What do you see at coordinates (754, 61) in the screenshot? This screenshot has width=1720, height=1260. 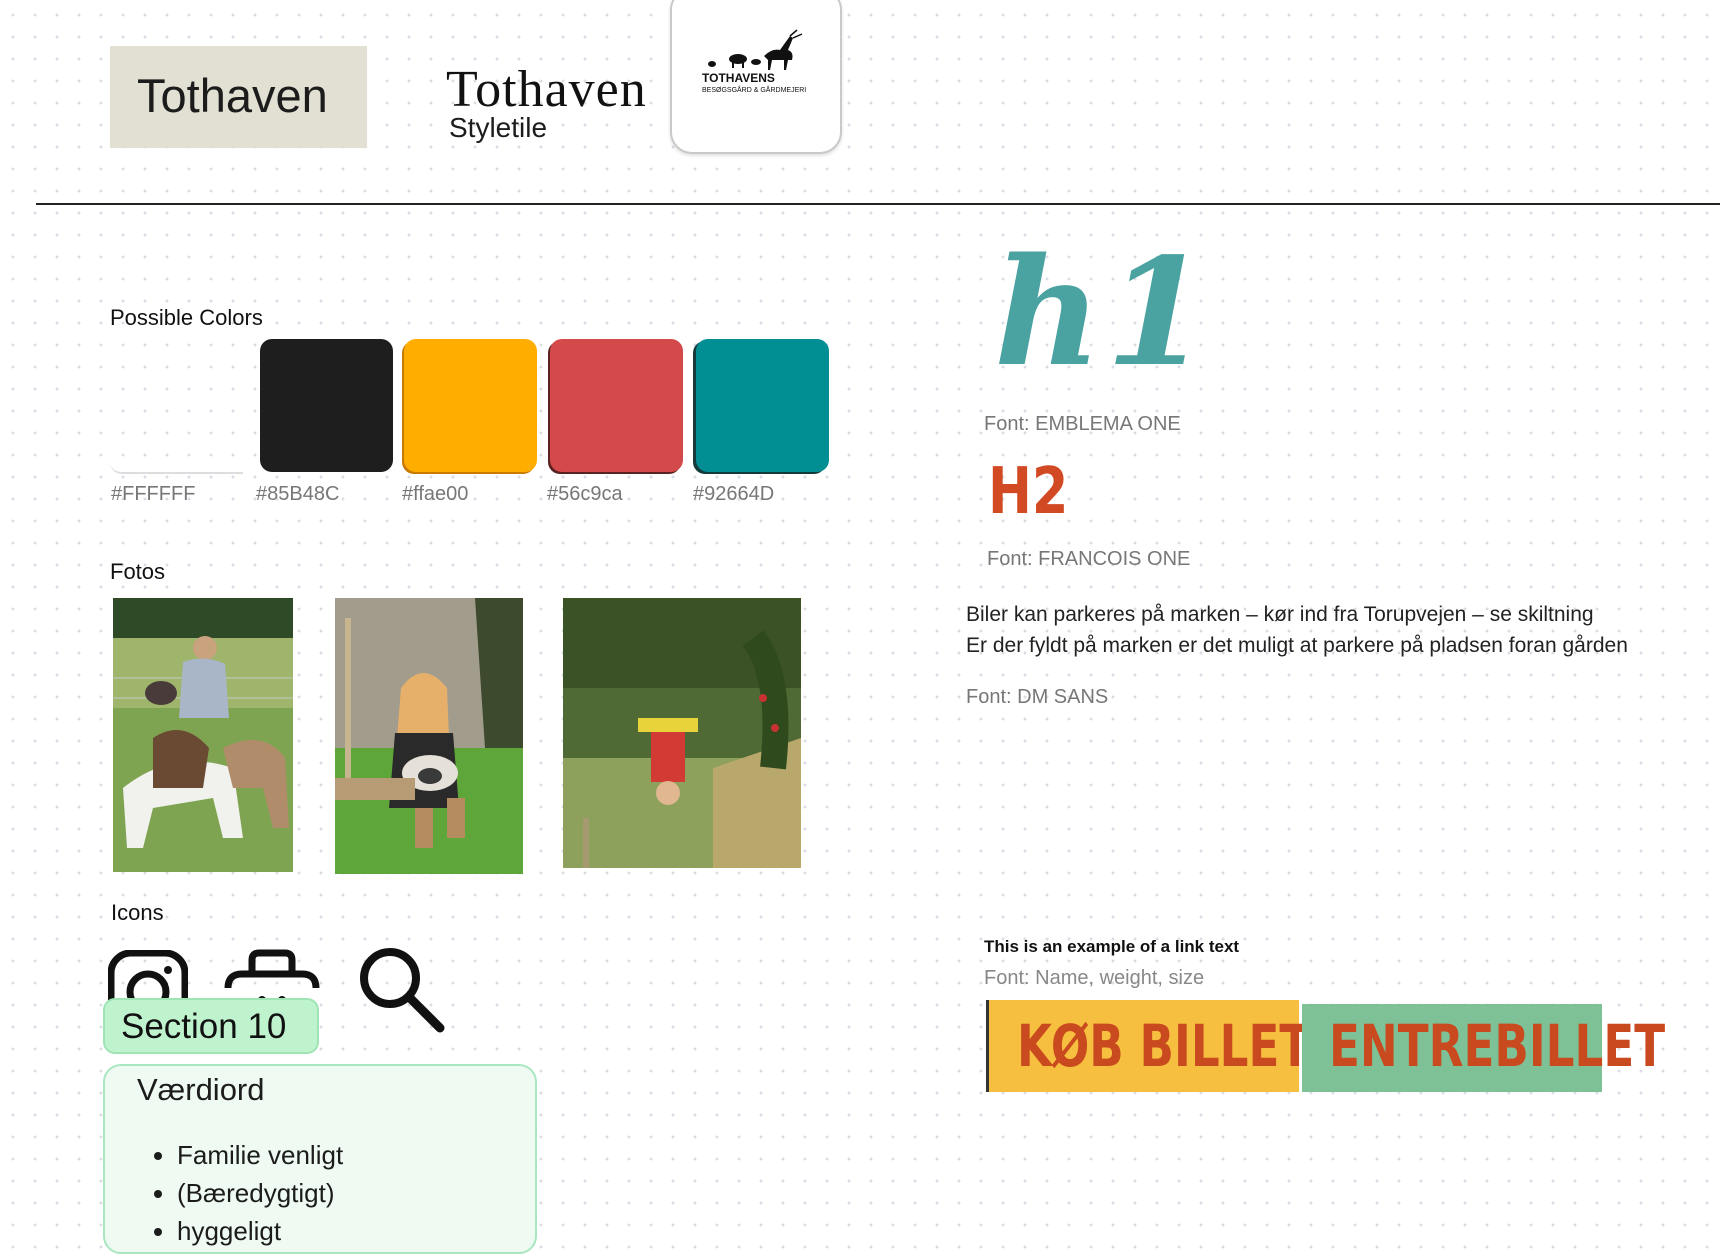 I see `goat-logo-icon: TOTHAVENS BESØGSGÅRD & GÅRDMEJERI` at bounding box center [754, 61].